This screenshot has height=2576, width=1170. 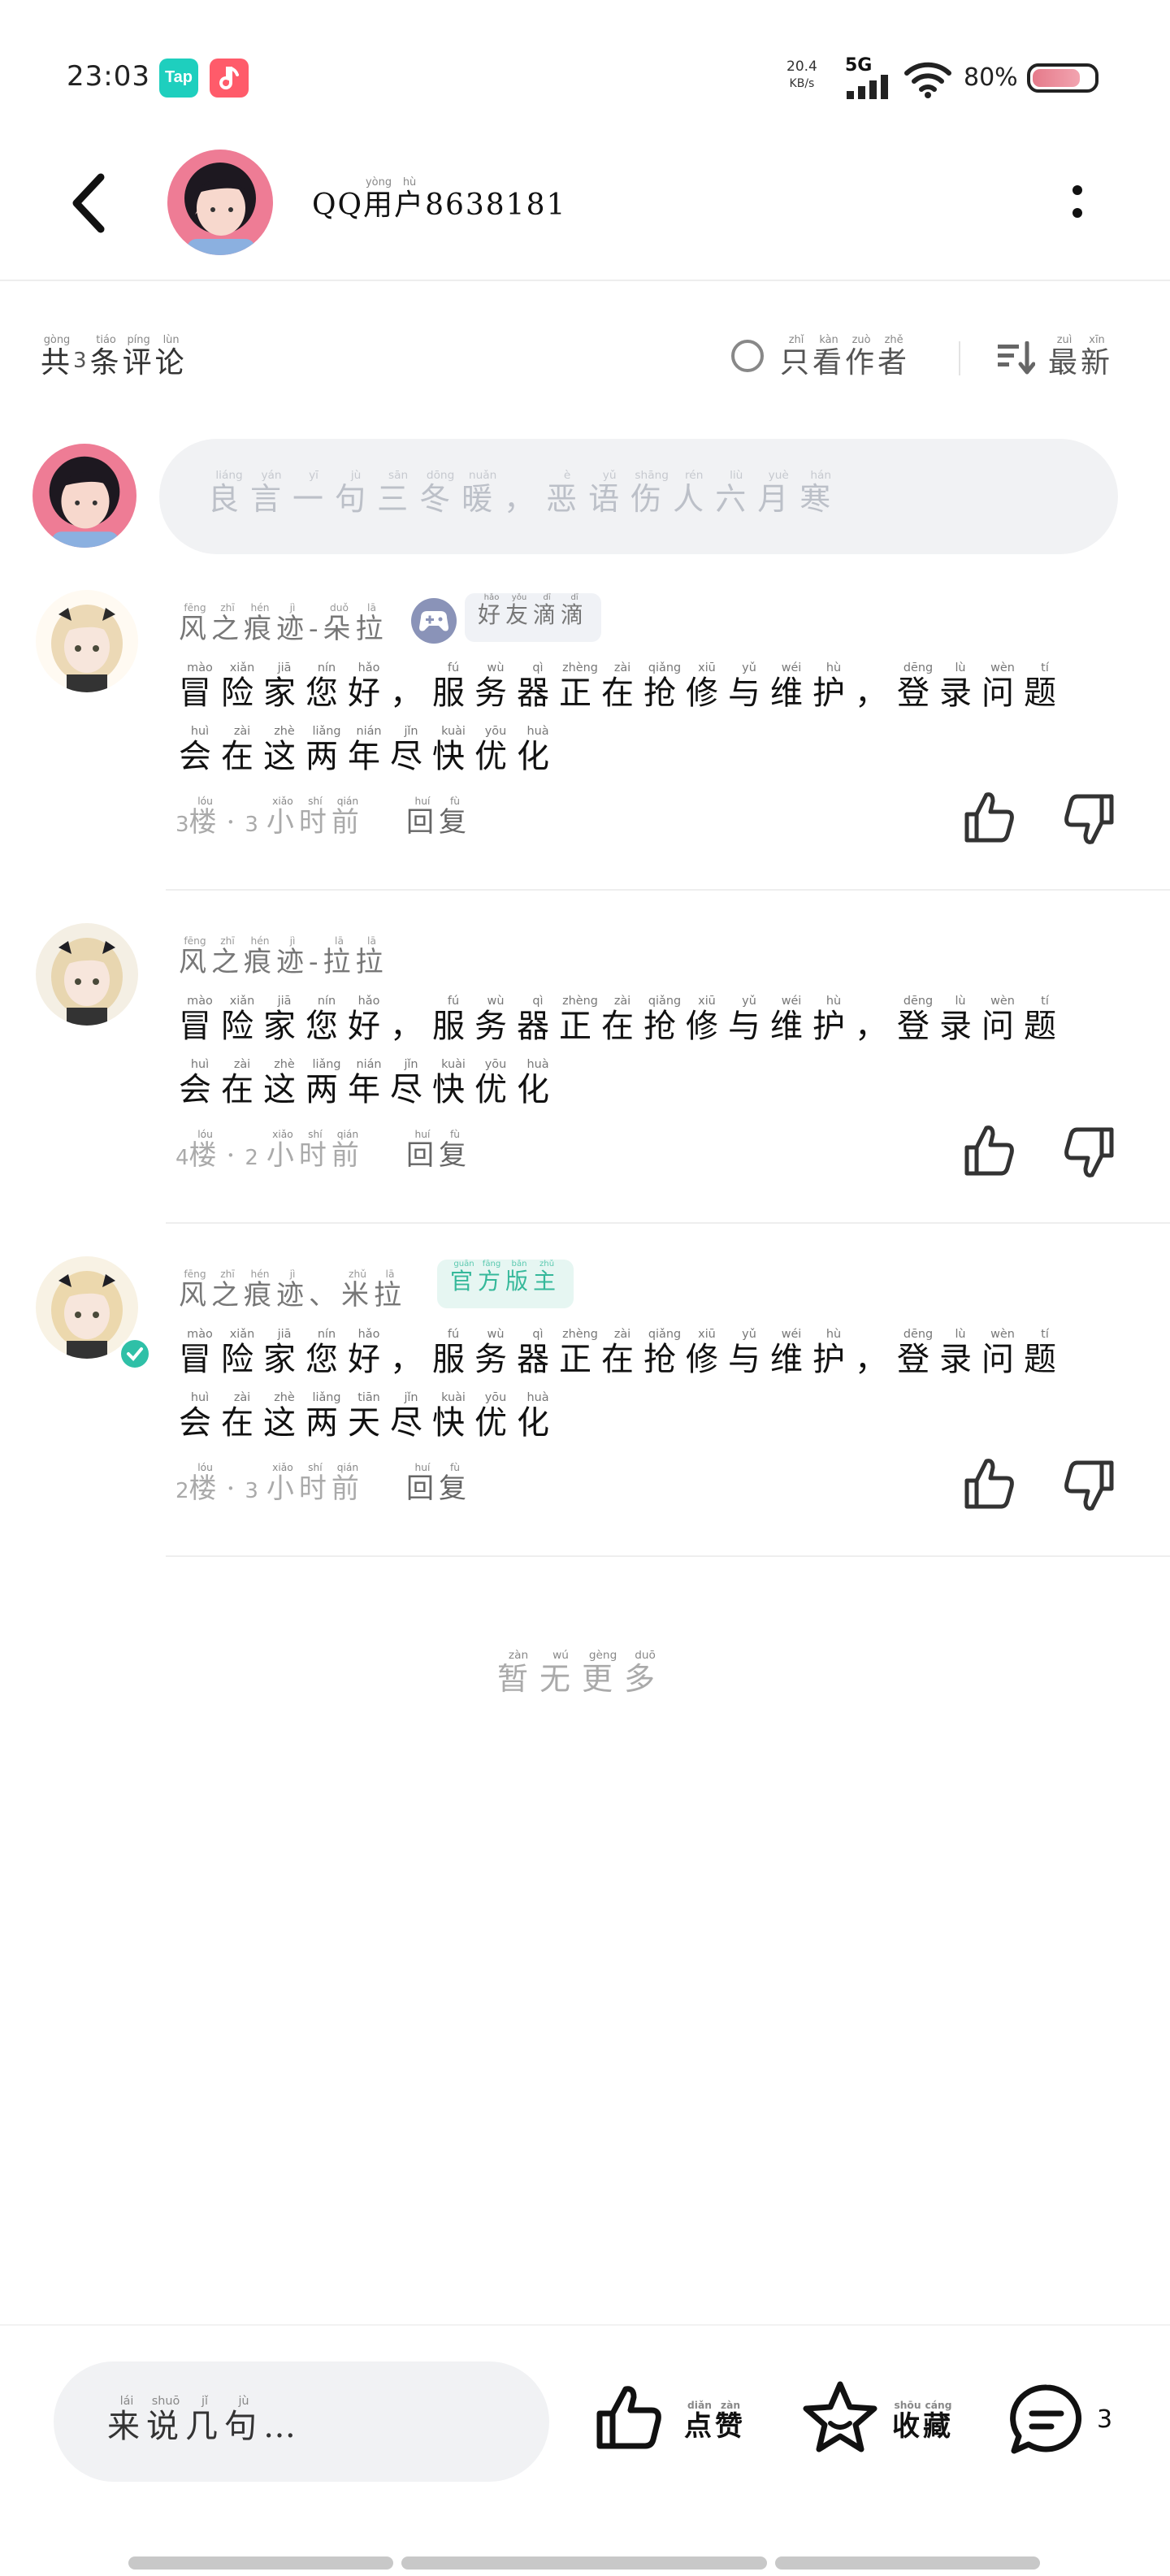 I want to click on author-name: QQ用yòng户hù8638181, so click(x=439, y=199).